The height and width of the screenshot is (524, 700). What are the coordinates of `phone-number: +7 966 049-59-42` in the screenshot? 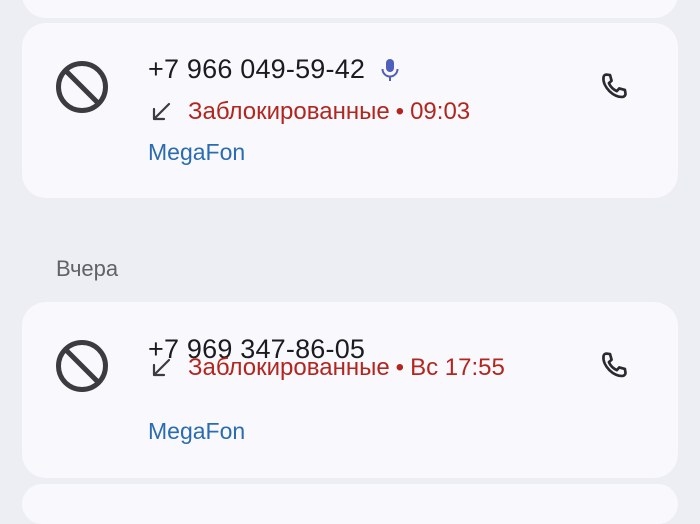 It's located at (274, 69).